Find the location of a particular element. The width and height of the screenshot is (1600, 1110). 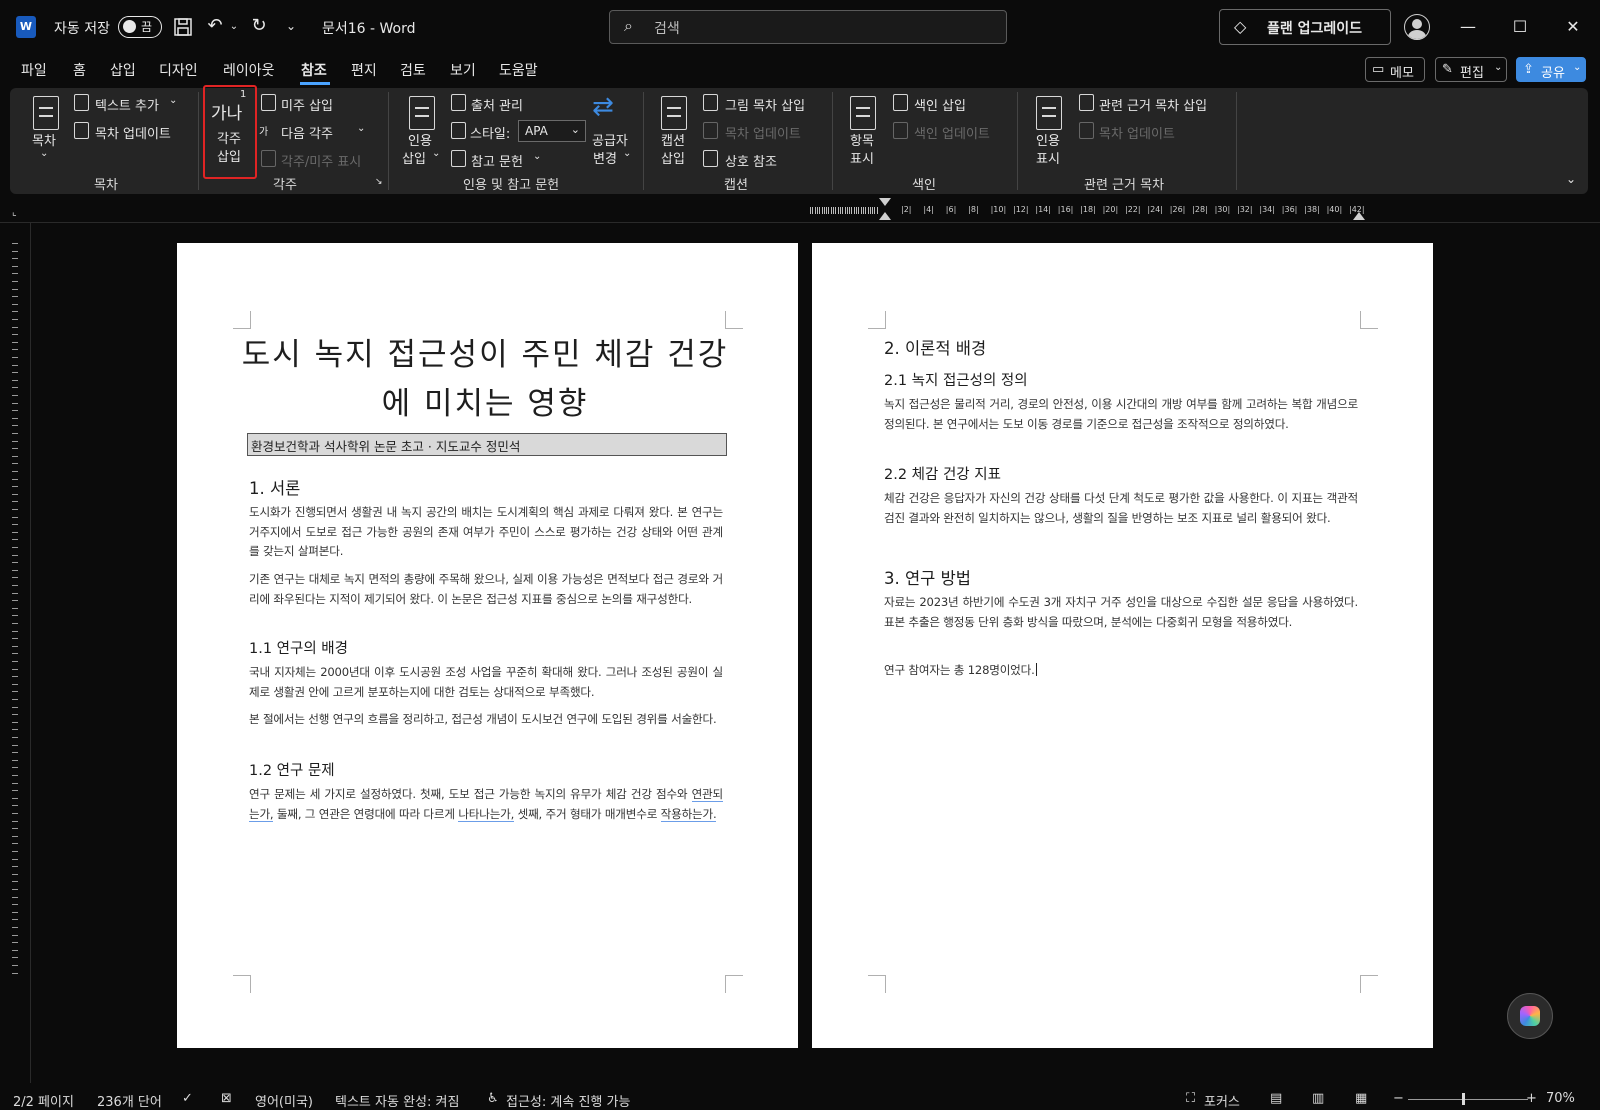

paragraph-last: 연구 참여자는 총 128명이었다. is located at coordinates (1121, 671).